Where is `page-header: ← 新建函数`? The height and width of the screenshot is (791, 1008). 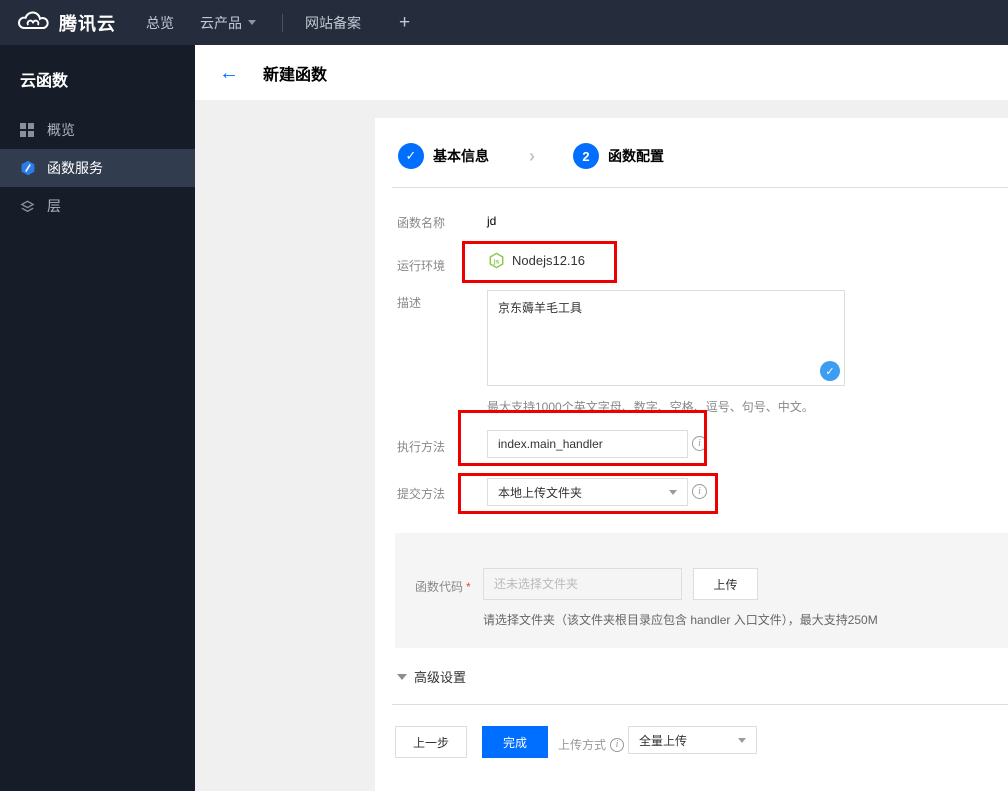
page-header: ← 新建函数 is located at coordinates (601, 72).